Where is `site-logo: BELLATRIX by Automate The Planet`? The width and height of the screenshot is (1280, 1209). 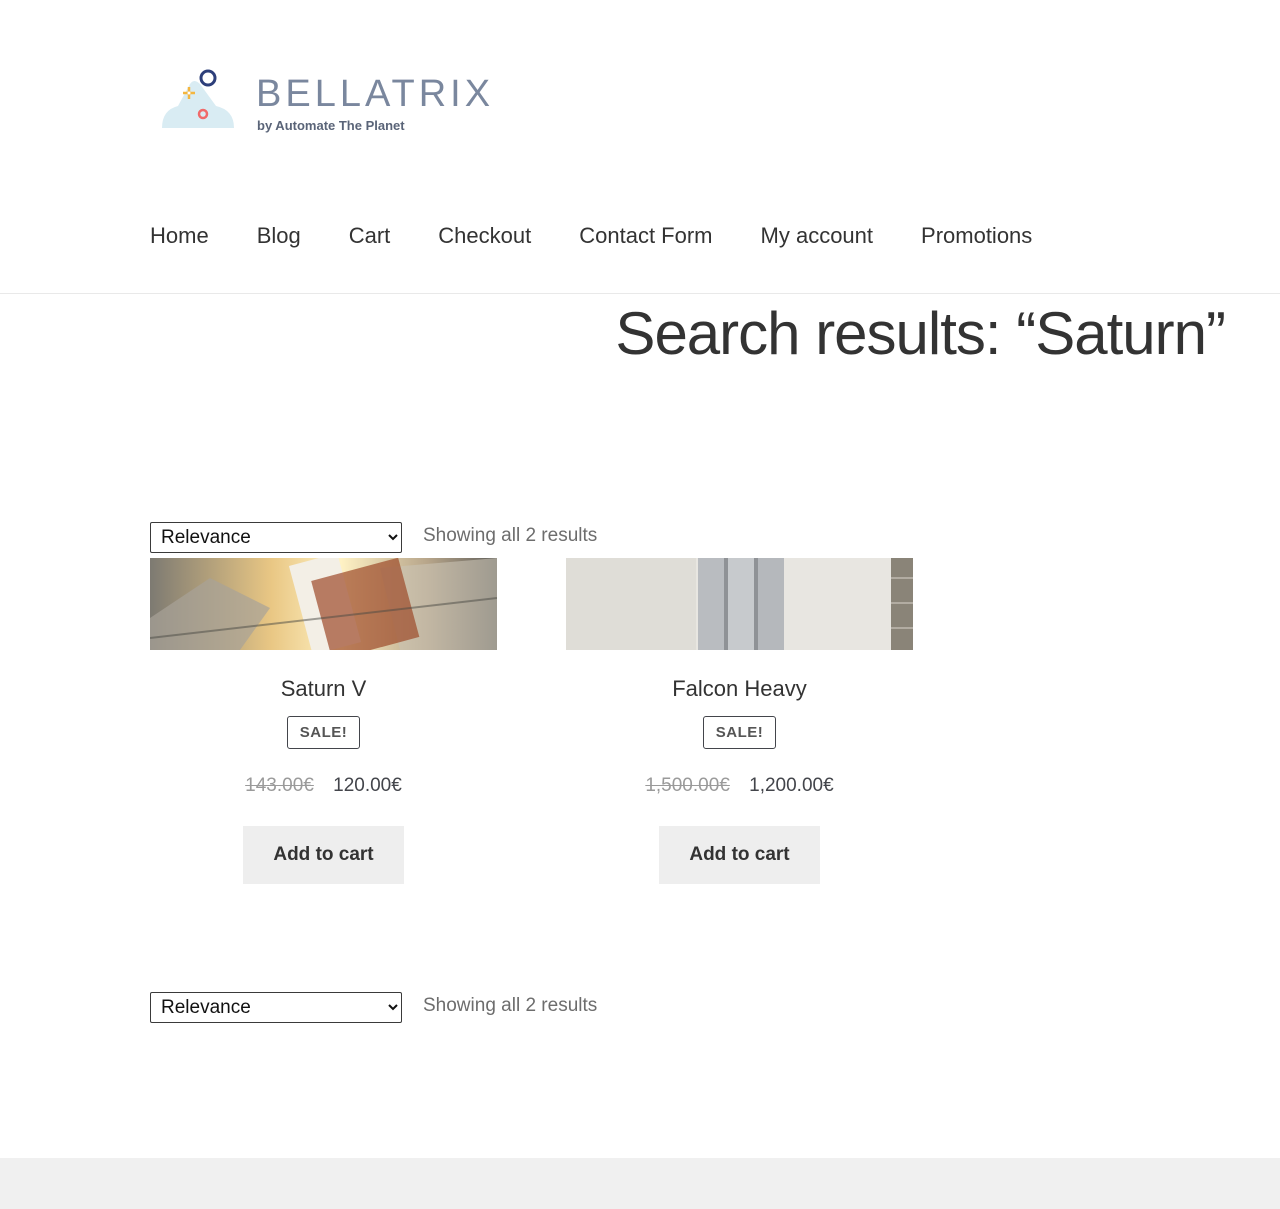 site-logo: BELLATRIX by Automate The Planet is located at coordinates (324, 102).